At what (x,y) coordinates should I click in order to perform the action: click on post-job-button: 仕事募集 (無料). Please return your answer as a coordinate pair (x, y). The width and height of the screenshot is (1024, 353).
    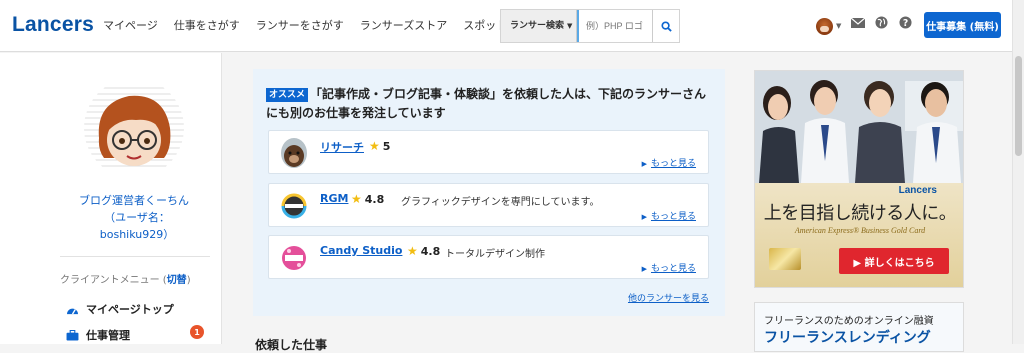
    Looking at the image, I should click on (962, 25).